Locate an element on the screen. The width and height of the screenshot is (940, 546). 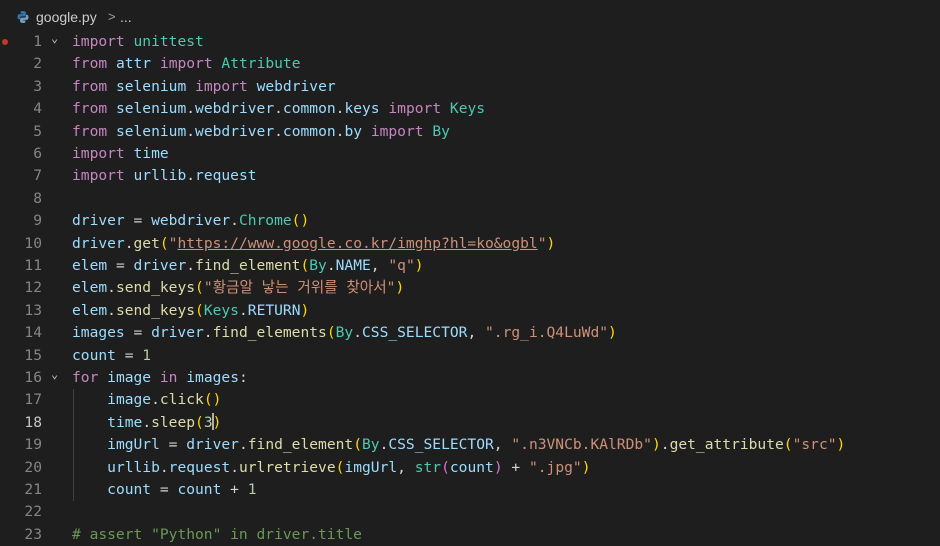
code-token: find_elements is located at coordinates (269, 333).